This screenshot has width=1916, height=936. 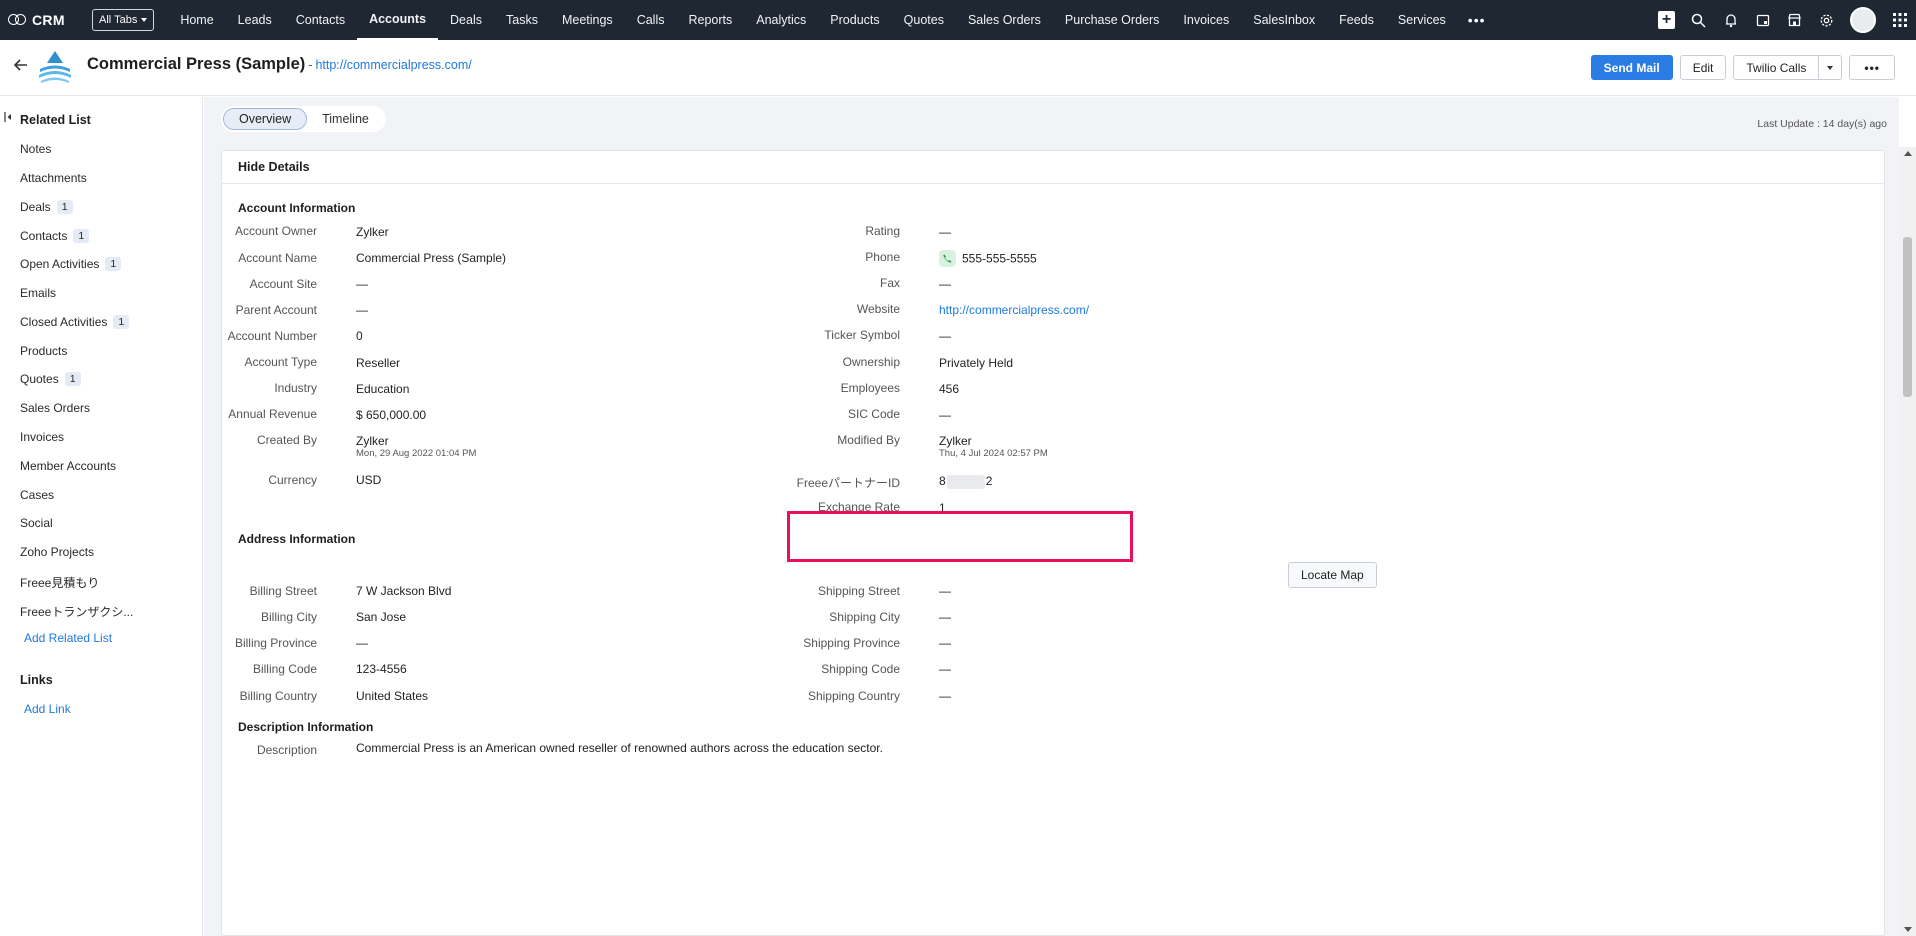 What do you see at coordinates (878, 309) in the screenshot?
I see `field-label: Website` at bounding box center [878, 309].